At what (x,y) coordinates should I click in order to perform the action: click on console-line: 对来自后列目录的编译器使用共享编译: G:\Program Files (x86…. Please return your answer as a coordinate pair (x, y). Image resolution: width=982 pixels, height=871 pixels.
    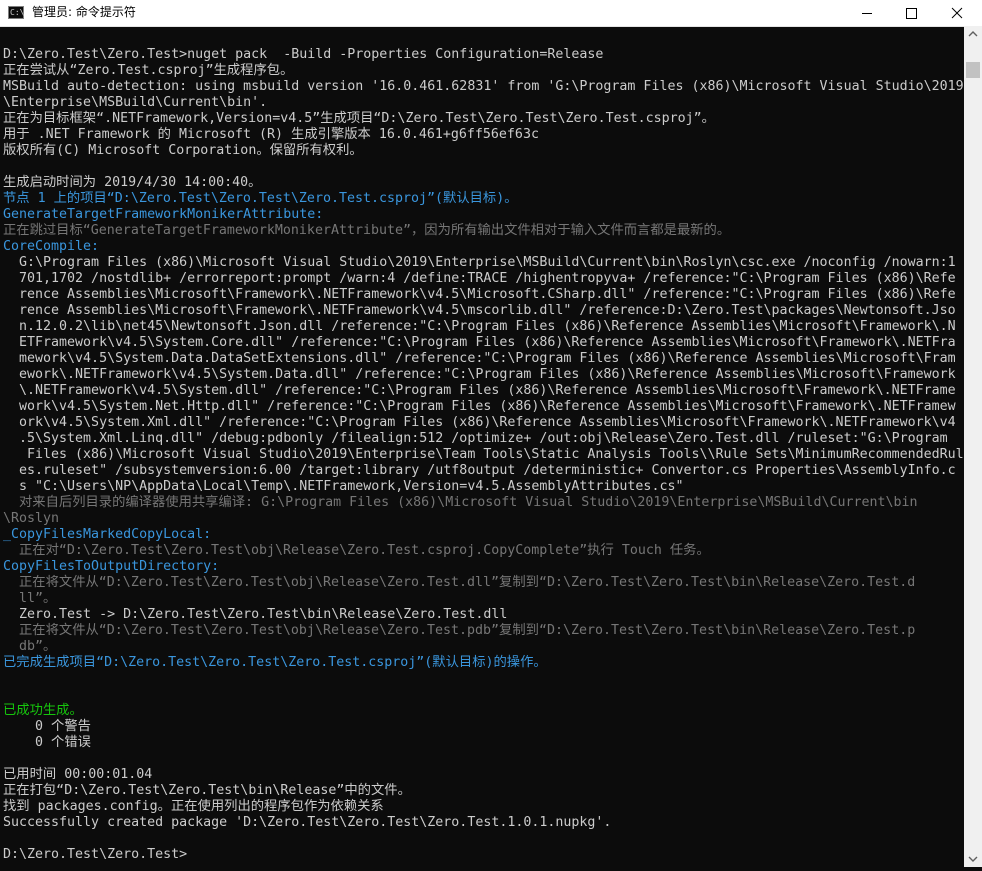
    Looking at the image, I should click on (460, 502).